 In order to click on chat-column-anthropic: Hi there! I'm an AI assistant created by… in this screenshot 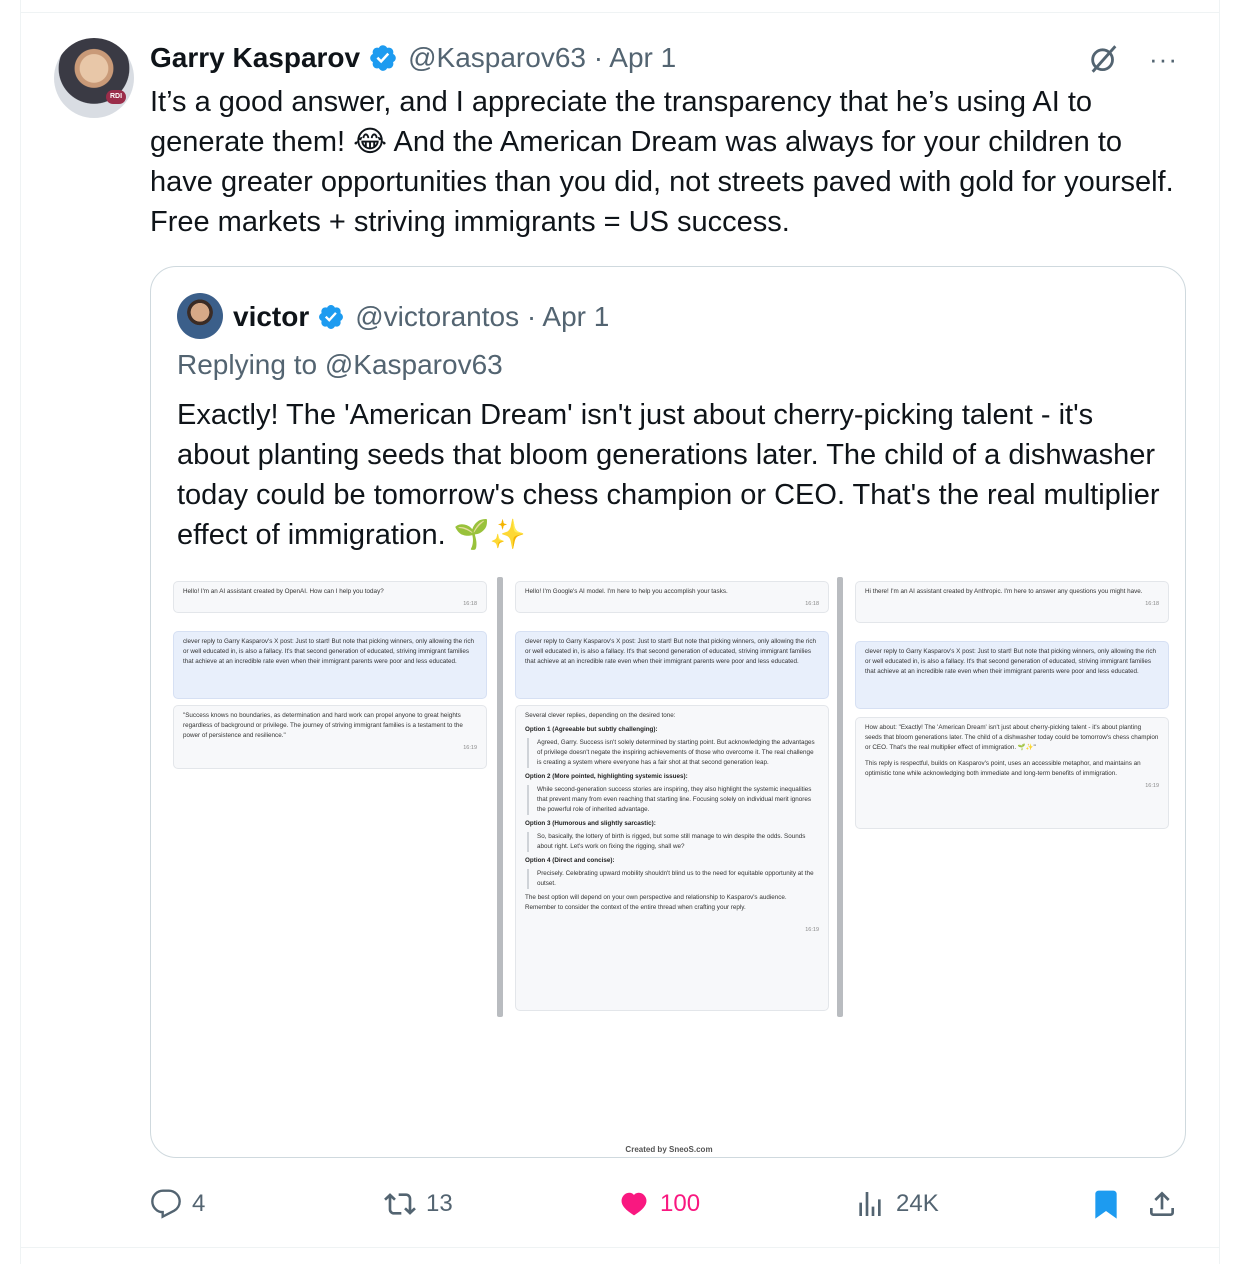, I will do `click(1011, 802)`.